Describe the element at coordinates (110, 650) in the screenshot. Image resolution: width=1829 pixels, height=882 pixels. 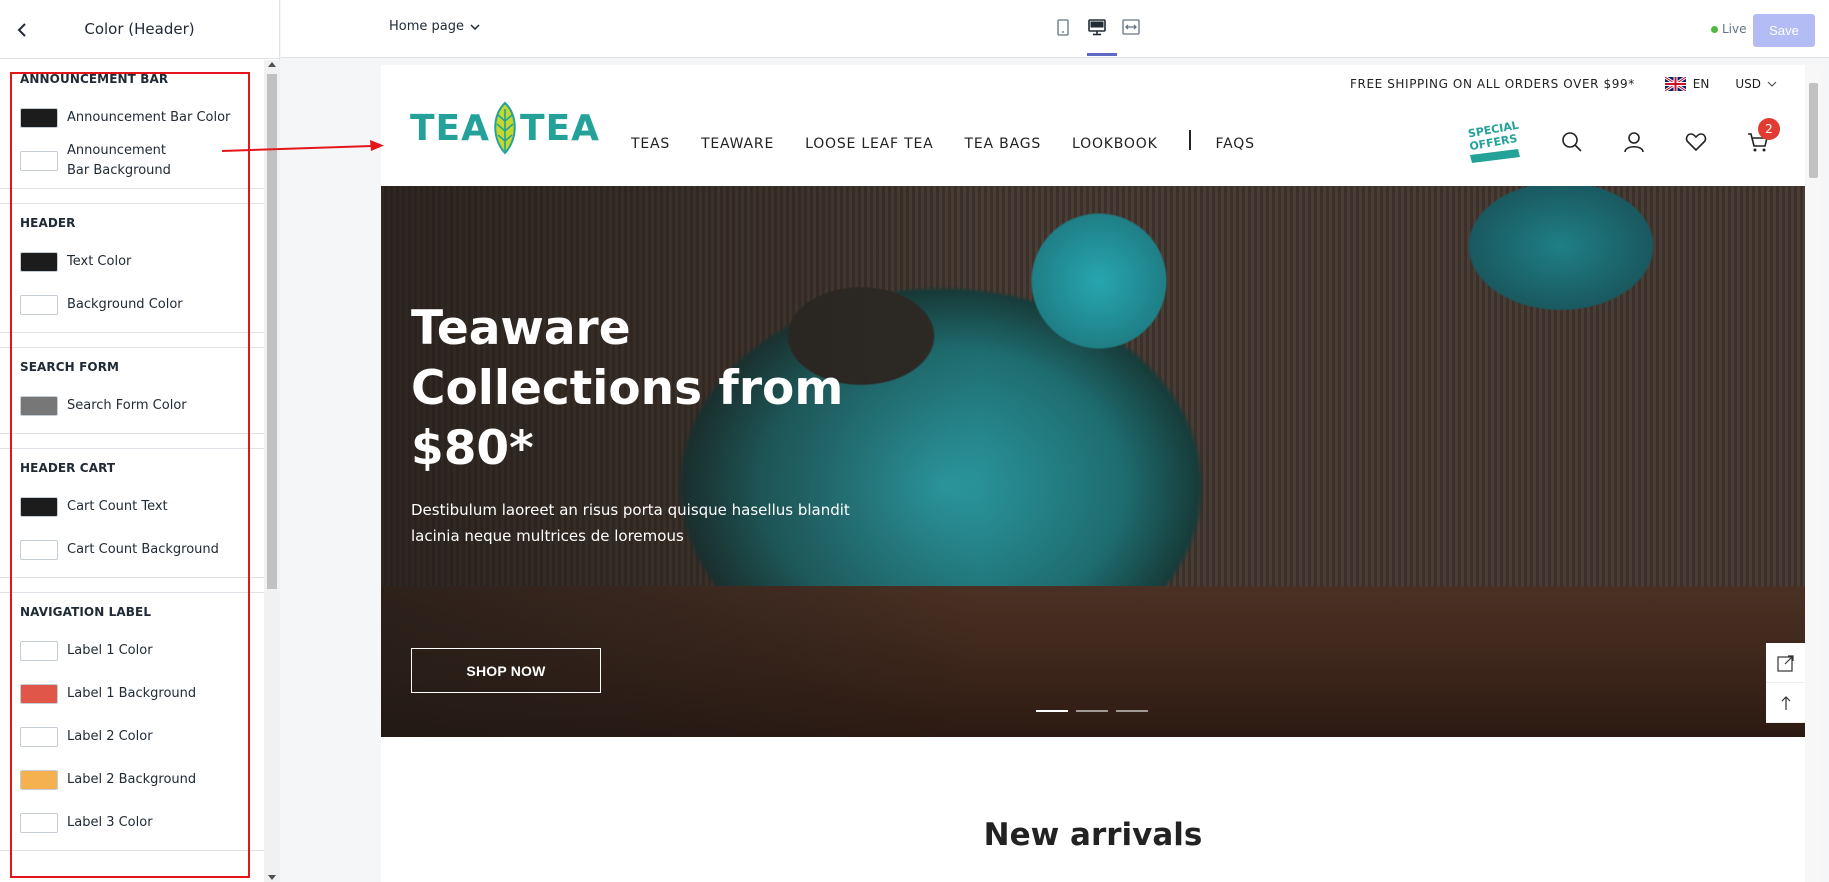
I see `color-setting-label: Label 1 Color` at that location.